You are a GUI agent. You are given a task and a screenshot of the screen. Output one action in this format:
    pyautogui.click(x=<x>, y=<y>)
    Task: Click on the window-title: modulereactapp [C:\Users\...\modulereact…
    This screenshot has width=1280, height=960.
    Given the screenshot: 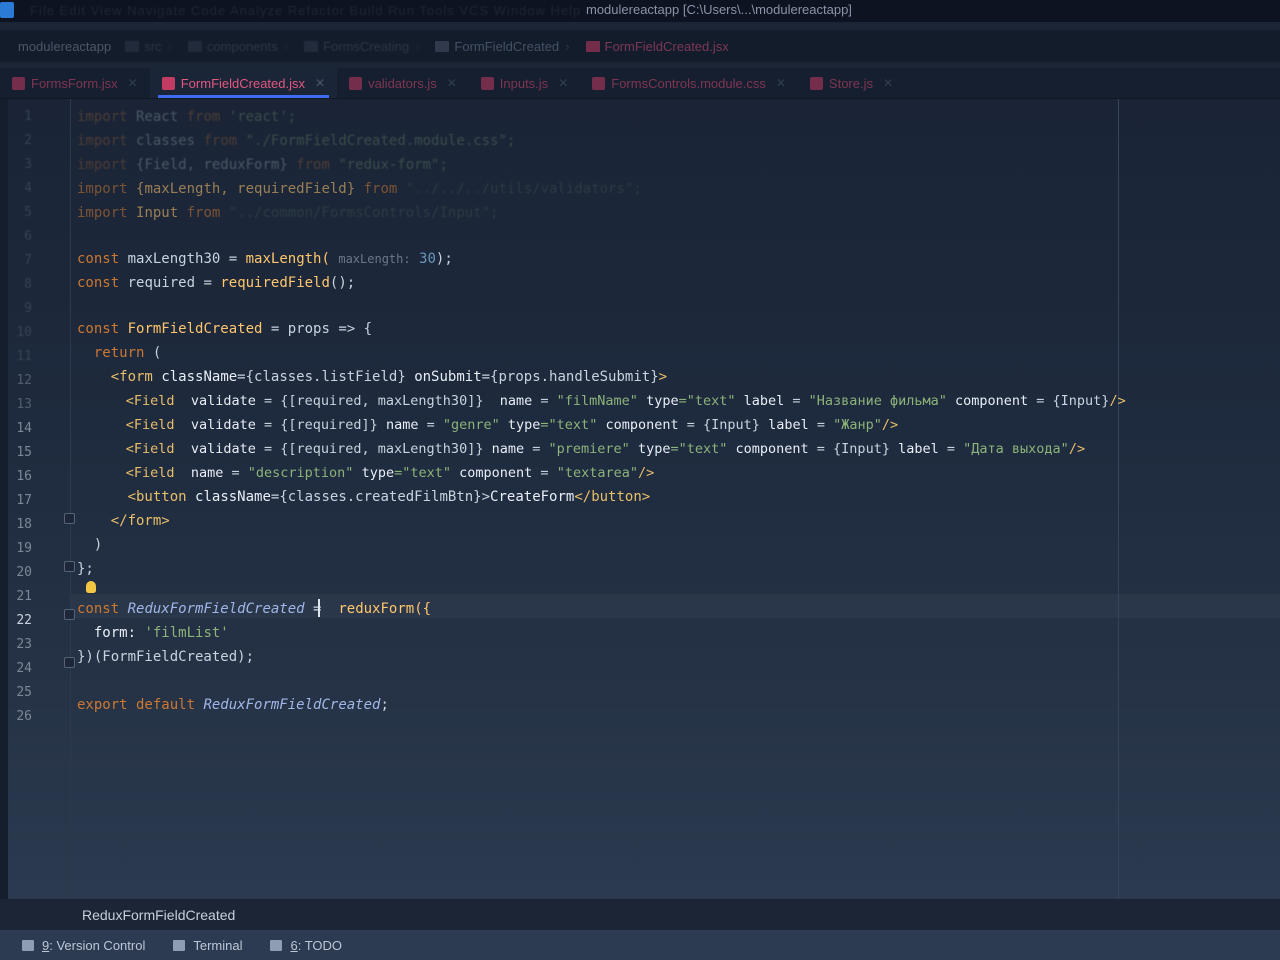 What is the action you would take?
    pyautogui.click(x=719, y=9)
    